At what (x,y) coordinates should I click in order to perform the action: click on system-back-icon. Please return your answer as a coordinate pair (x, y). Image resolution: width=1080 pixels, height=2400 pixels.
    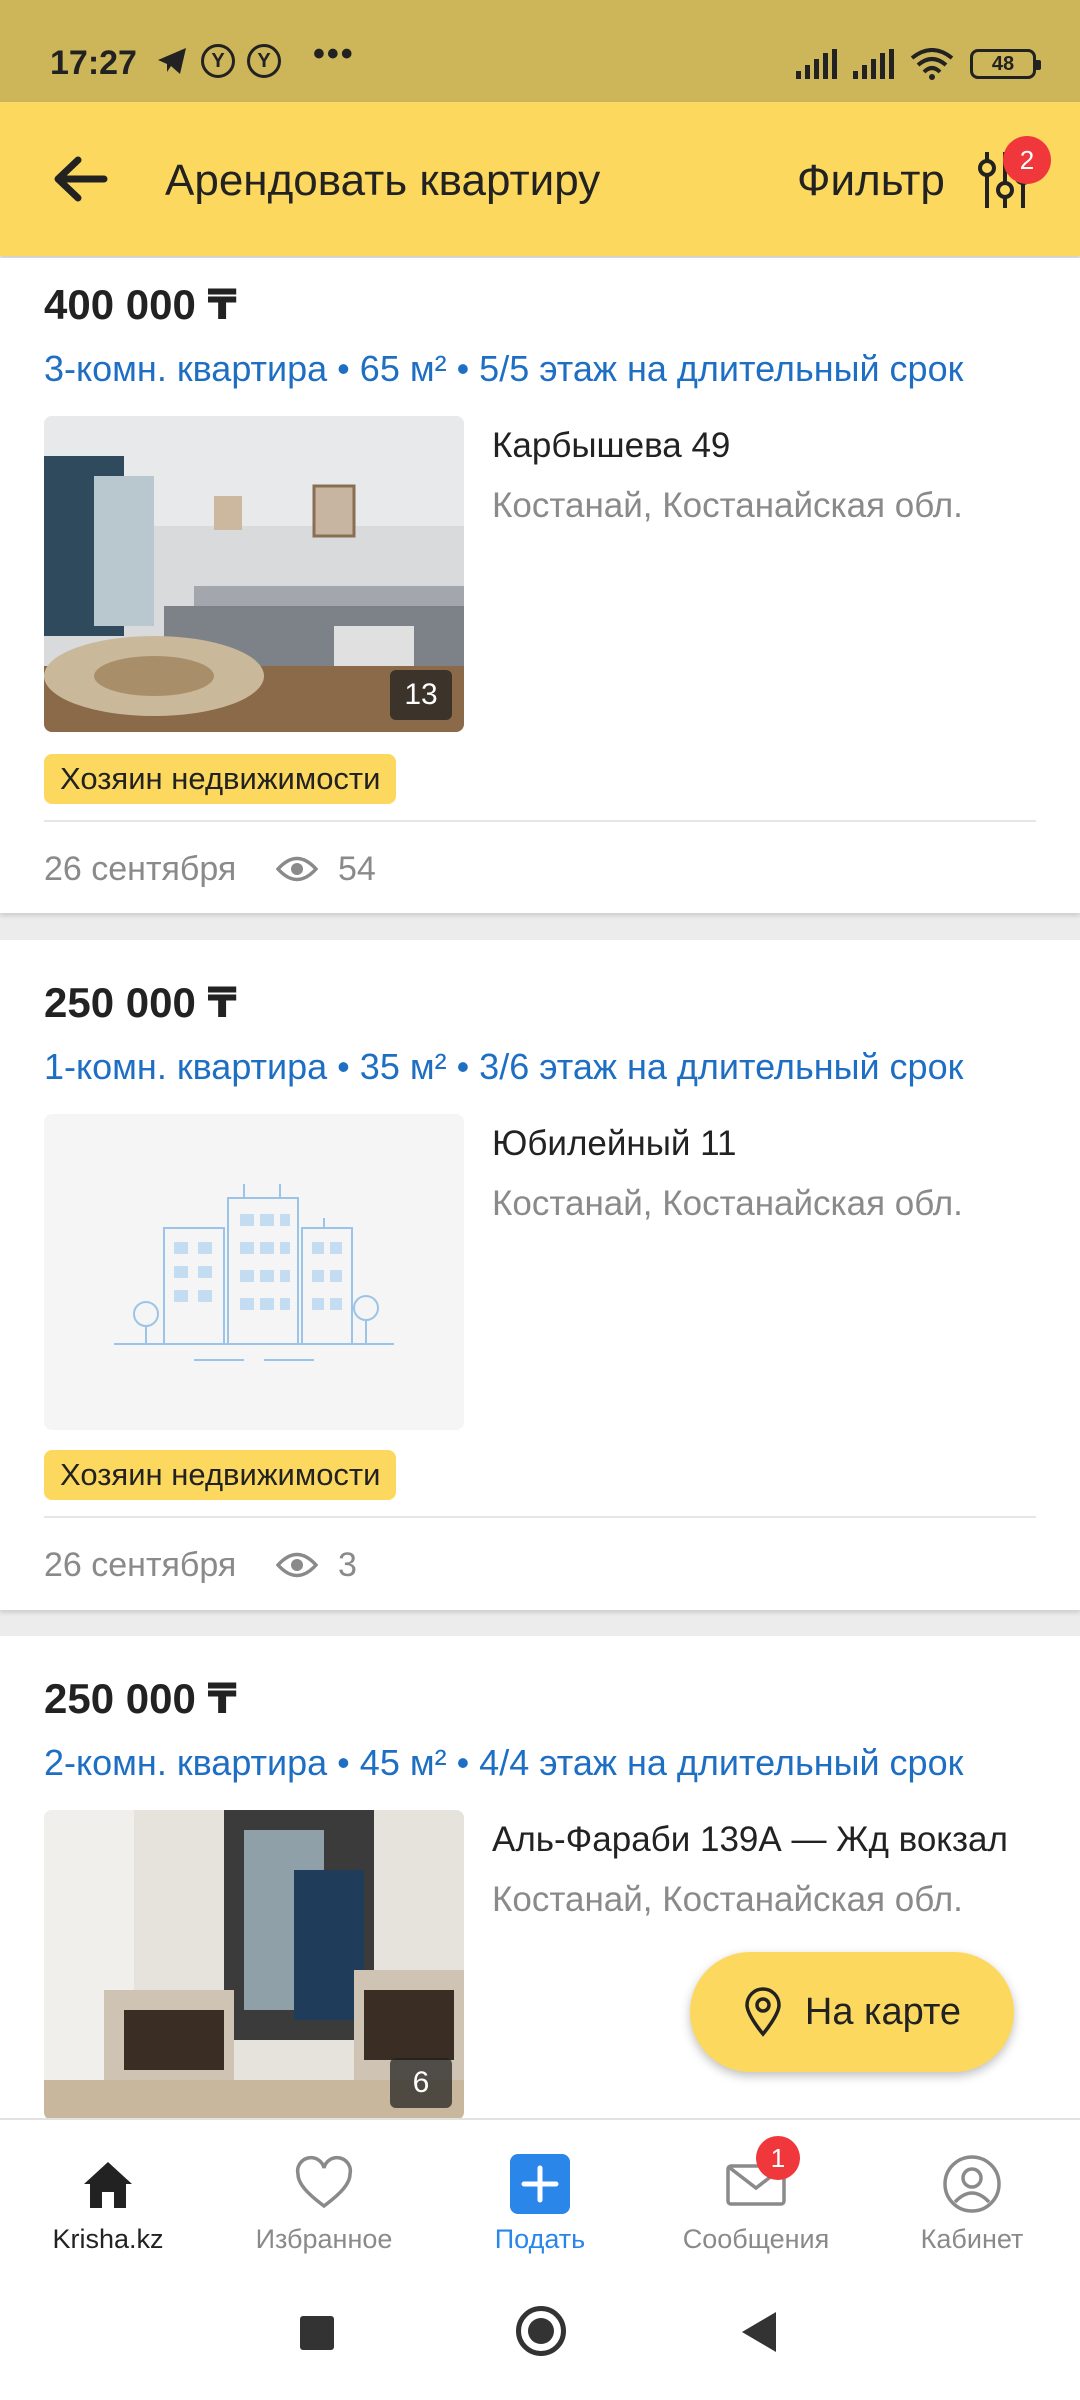
    Looking at the image, I should click on (759, 2332).